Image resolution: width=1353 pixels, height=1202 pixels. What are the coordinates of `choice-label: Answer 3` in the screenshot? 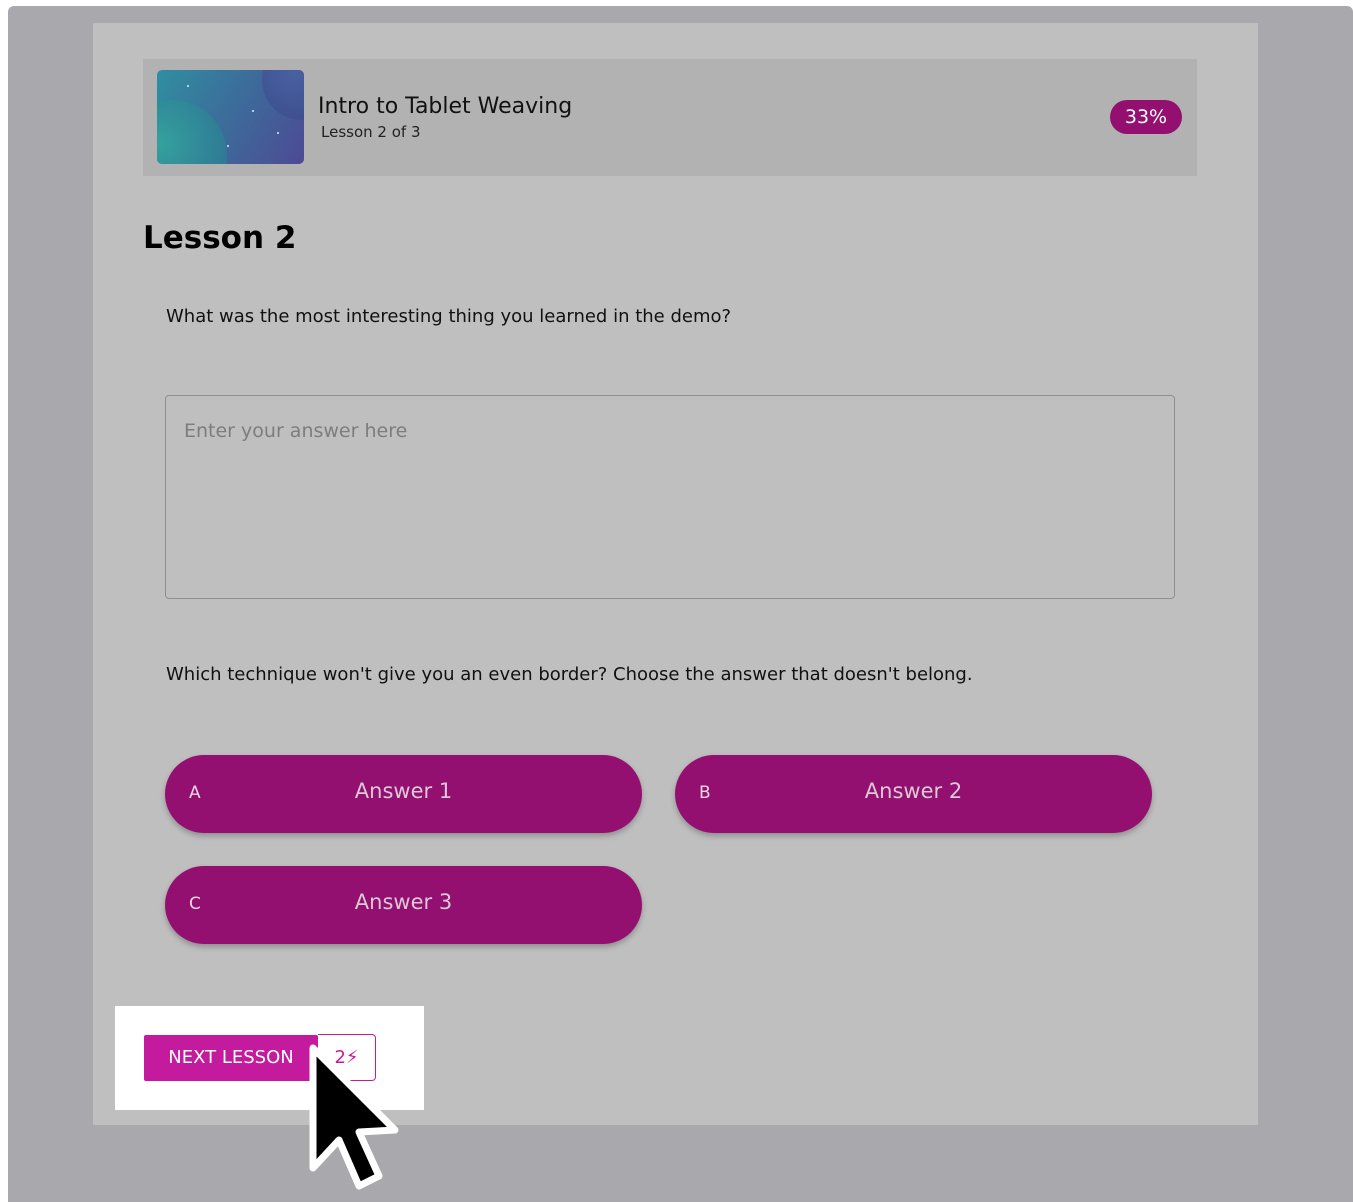 It's located at (403, 902).